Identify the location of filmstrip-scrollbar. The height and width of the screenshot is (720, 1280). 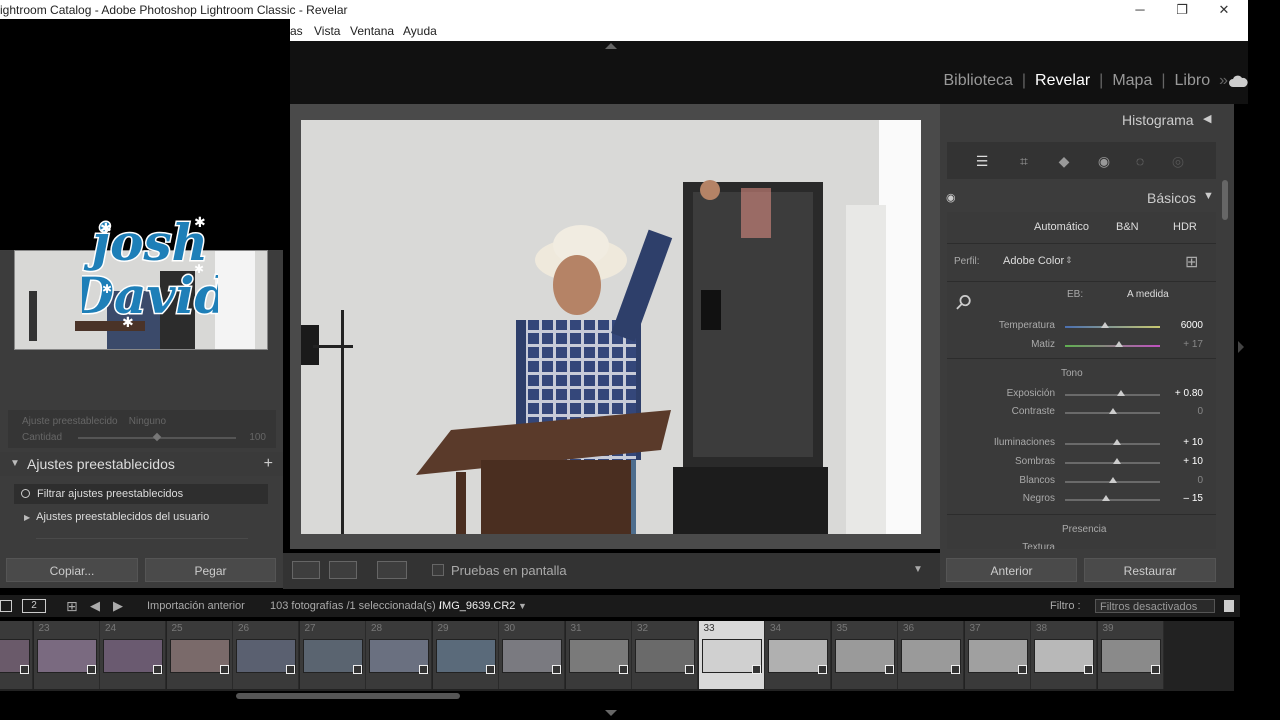
(348, 696).